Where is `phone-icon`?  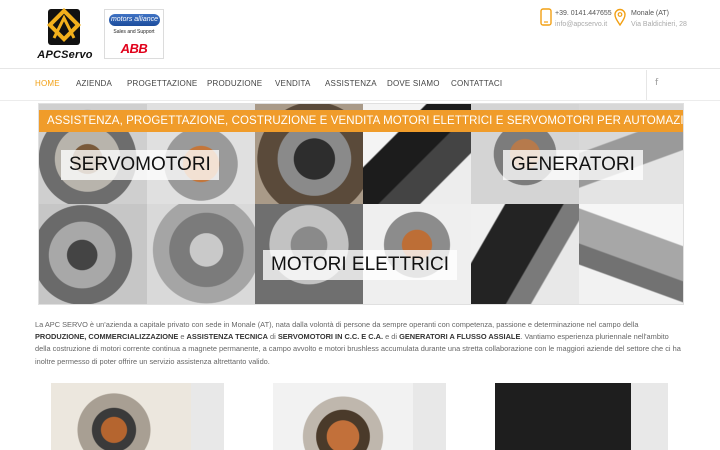
phone-icon is located at coordinates (546, 17).